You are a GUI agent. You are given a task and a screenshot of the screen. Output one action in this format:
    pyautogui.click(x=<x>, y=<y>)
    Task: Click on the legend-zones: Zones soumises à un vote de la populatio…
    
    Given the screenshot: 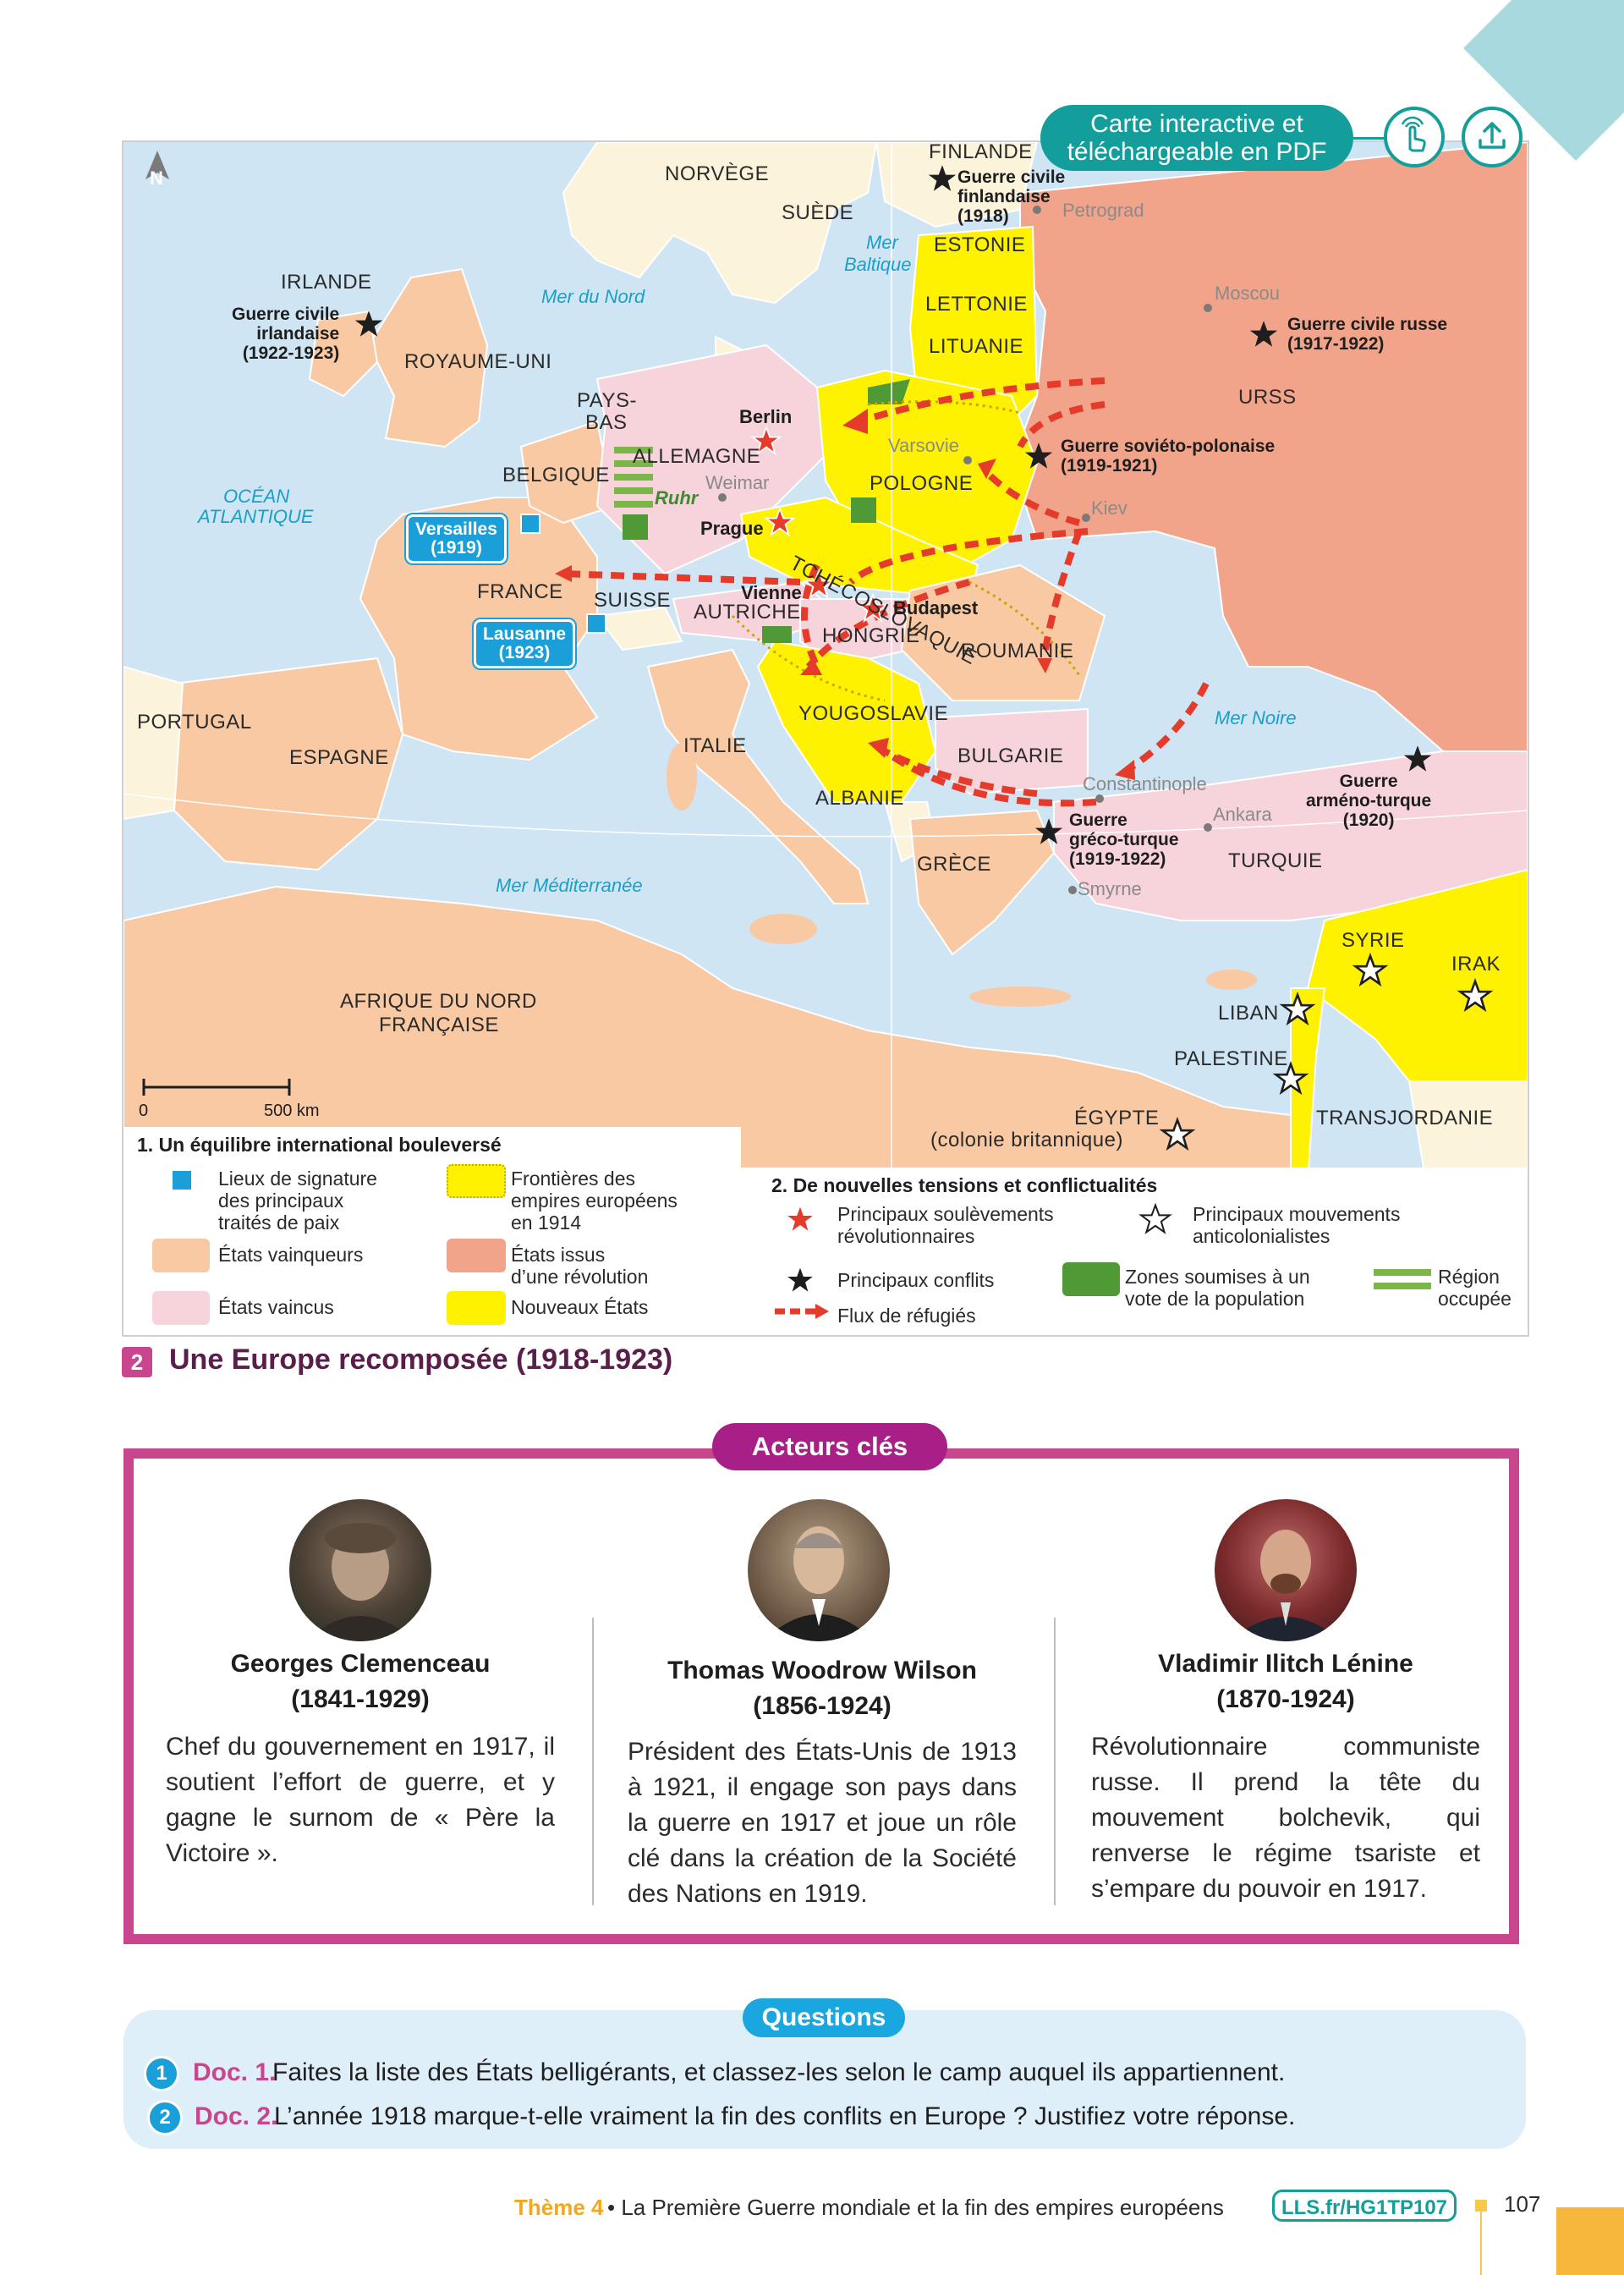 What is the action you would take?
    pyautogui.click(x=1218, y=1288)
    